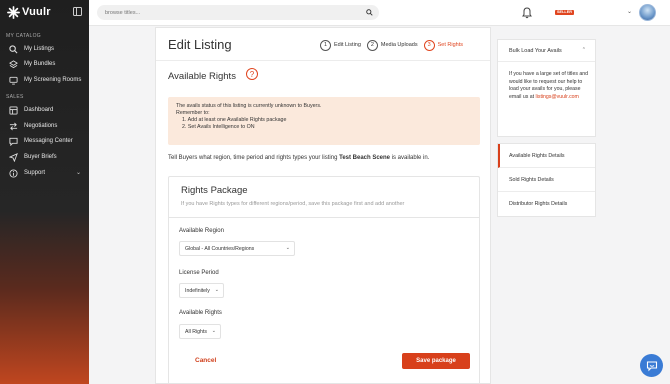 The height and width of the screenshot is (384, 670). What do you see at coordinates (200, 313) in the screenshot?
I see `rights-label: Available Rights` at bounding box center [200, 313].